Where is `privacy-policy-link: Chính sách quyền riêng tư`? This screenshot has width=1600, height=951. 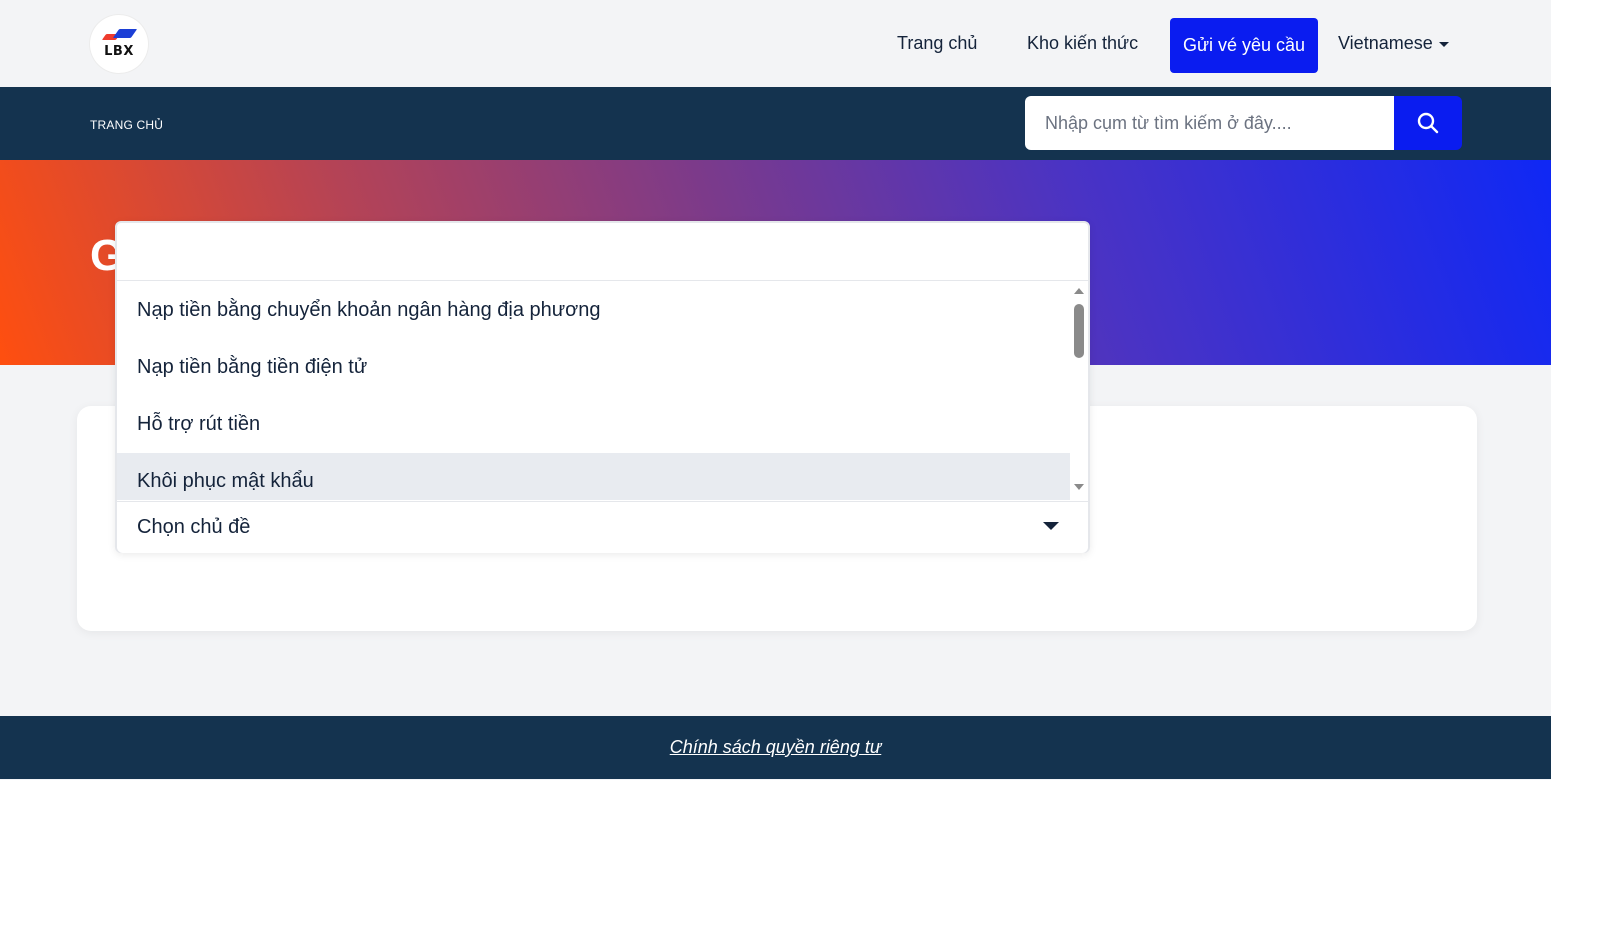
privacy-policy-link: Chính sách quyền riêng tư is located at coordinates (776, 747).